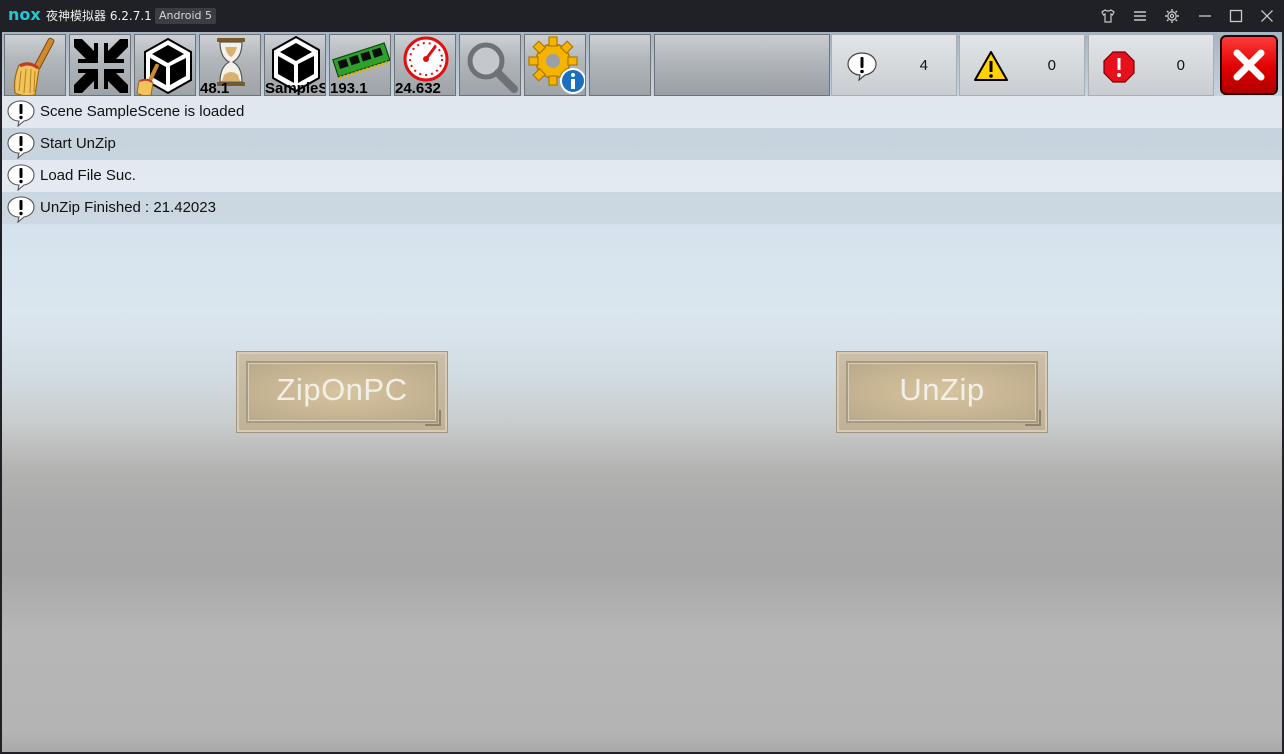 This screenshot has width=1284, height=754. What do you see at coordinates (1022, 65) in the screenshot?
I see `warning-count-toggle: 0` at bounding box center [1022, 65].